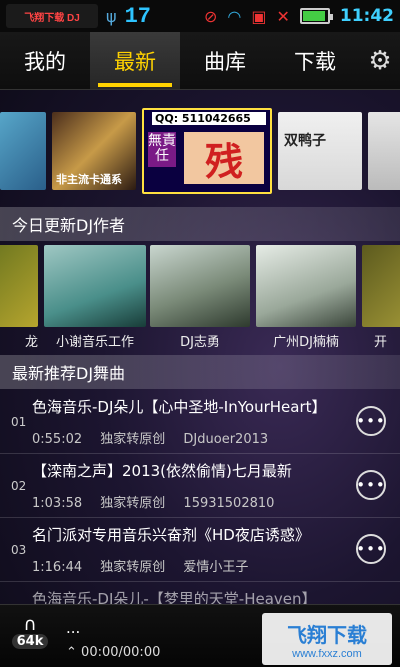 This screenshot has width=400, height=667. What do you see at coordinates (209, 118) in the screenshot?
I see `banner-qq-text: QQ: 511042665` at bounding box center [209, 118].